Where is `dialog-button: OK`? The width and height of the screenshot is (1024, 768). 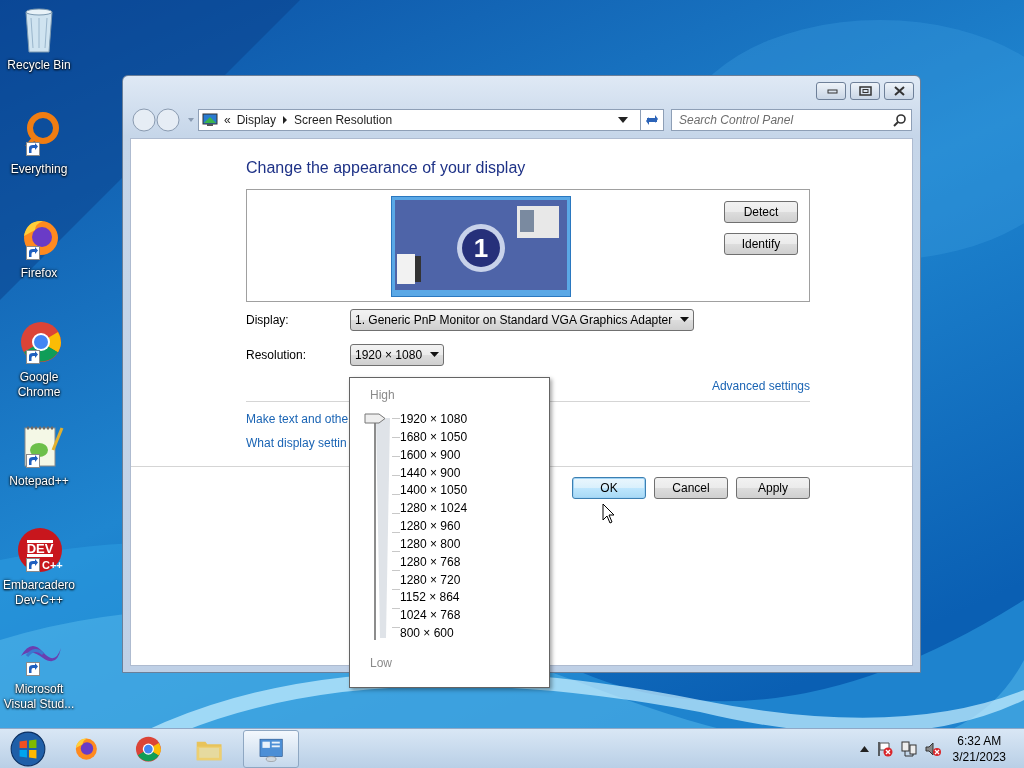
dialog-button: OK is located at coordinates (609, 488).